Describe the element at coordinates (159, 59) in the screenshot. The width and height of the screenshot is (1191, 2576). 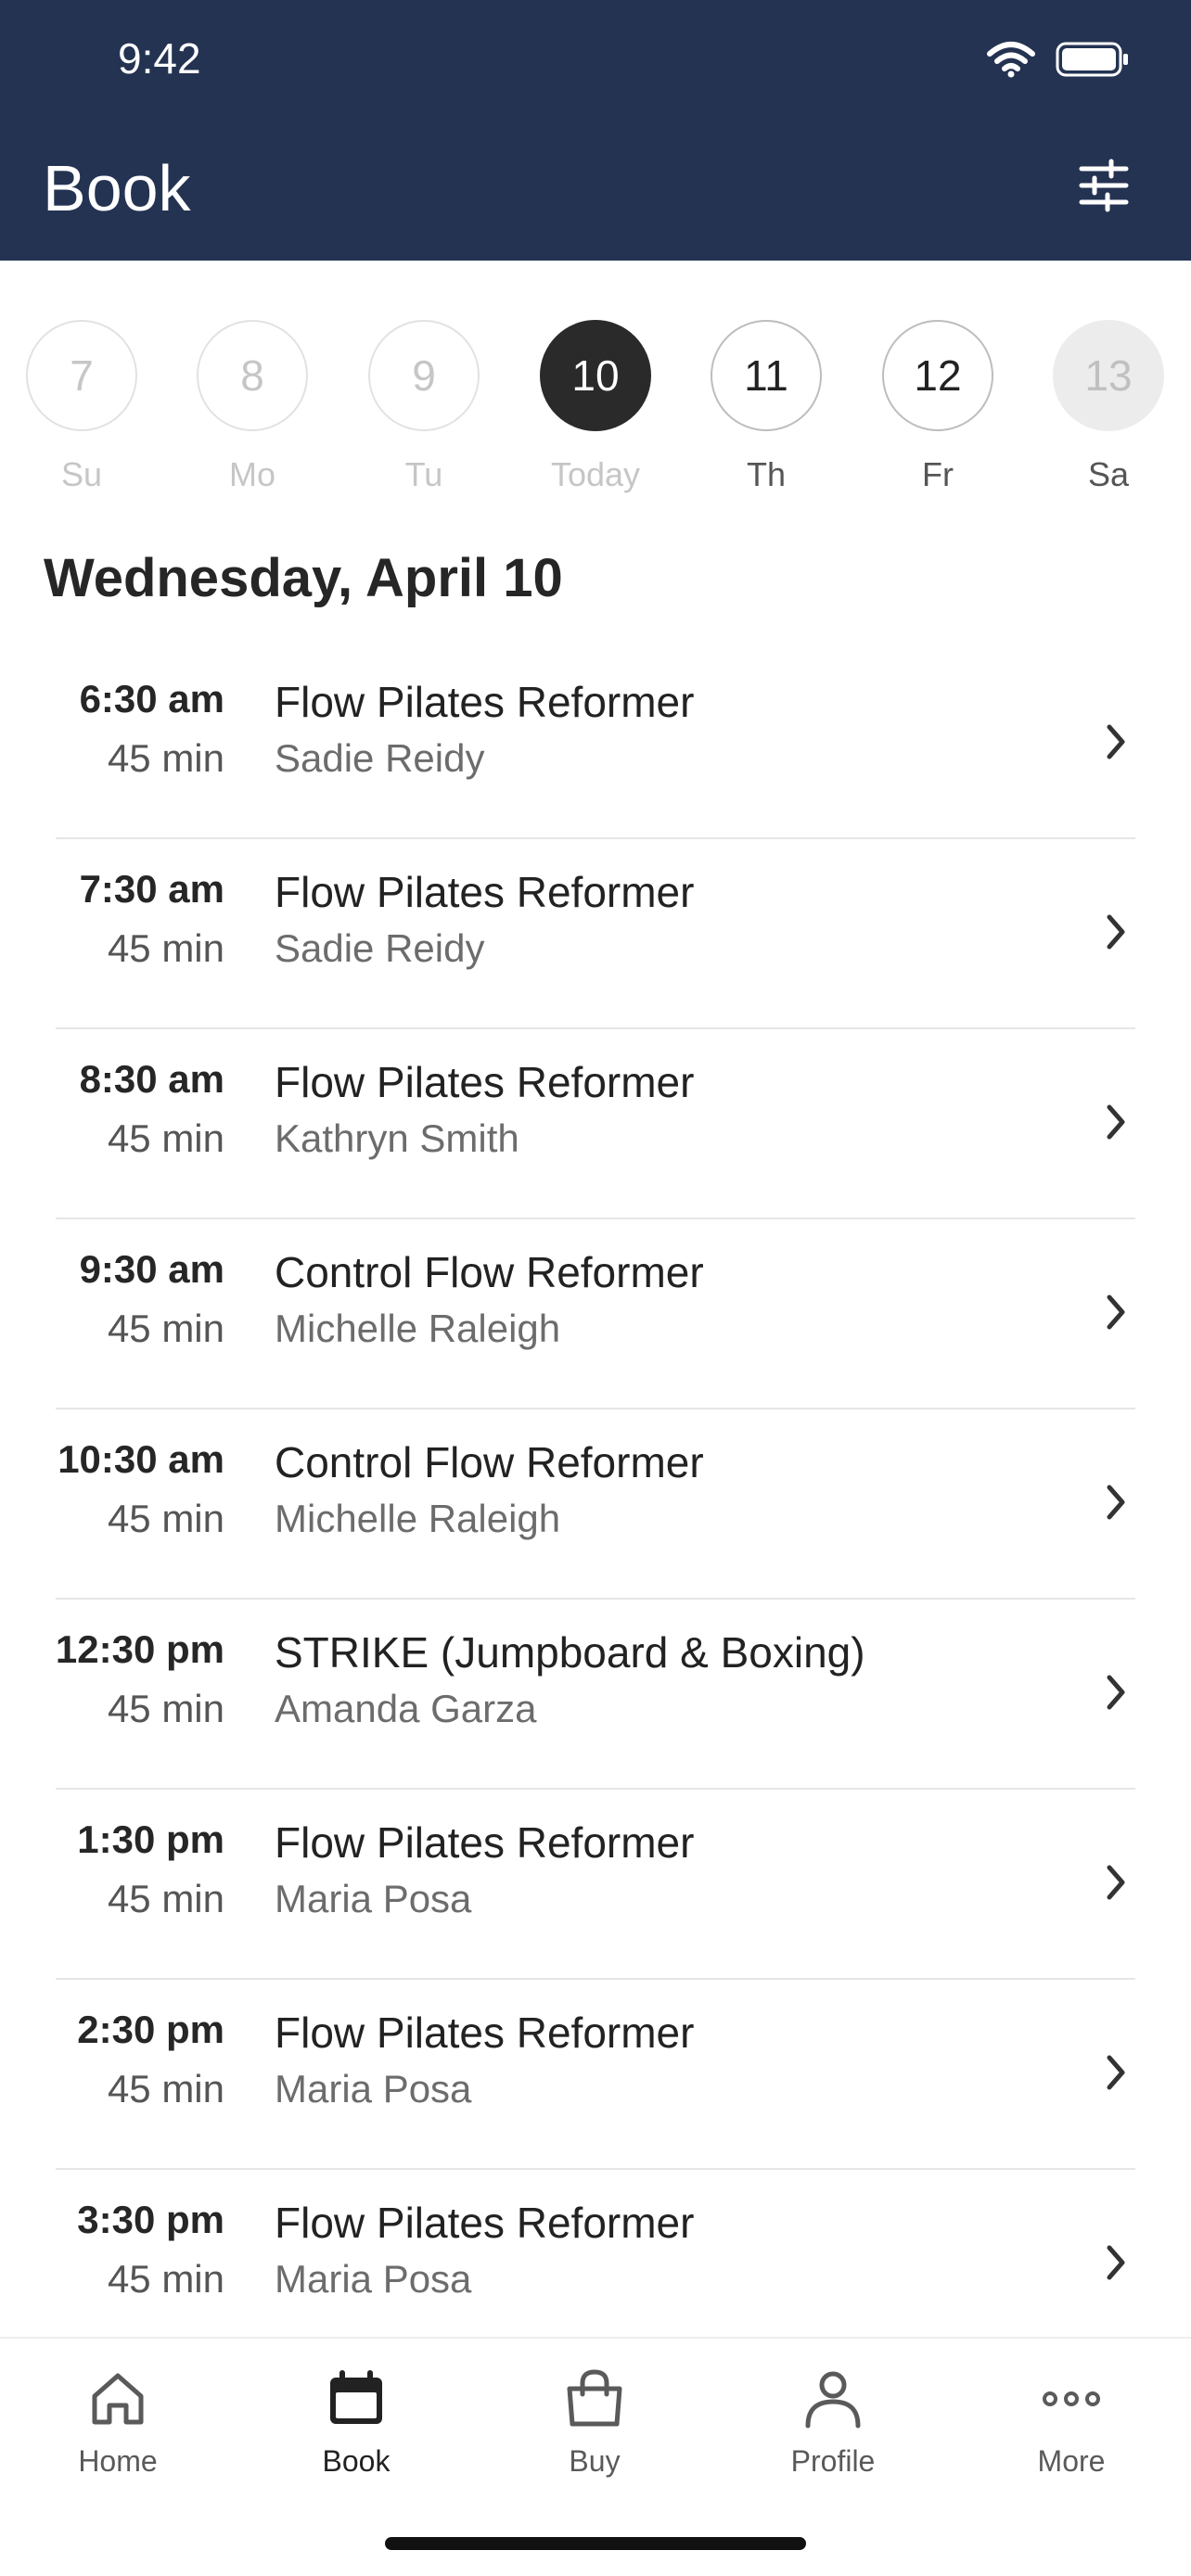
I see `status-bar-time: 9:42` at that location.